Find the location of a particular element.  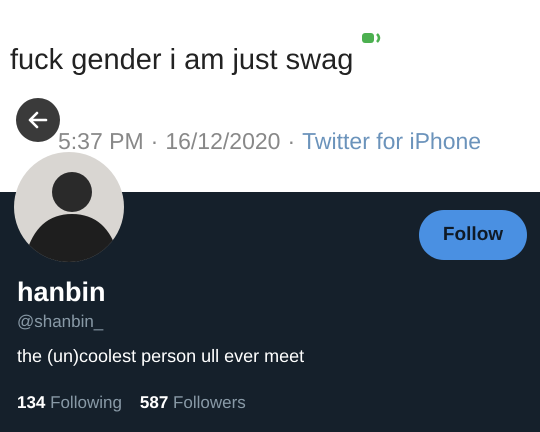

profile-handle: @shanbin_ is located at coordinates (60, 322).